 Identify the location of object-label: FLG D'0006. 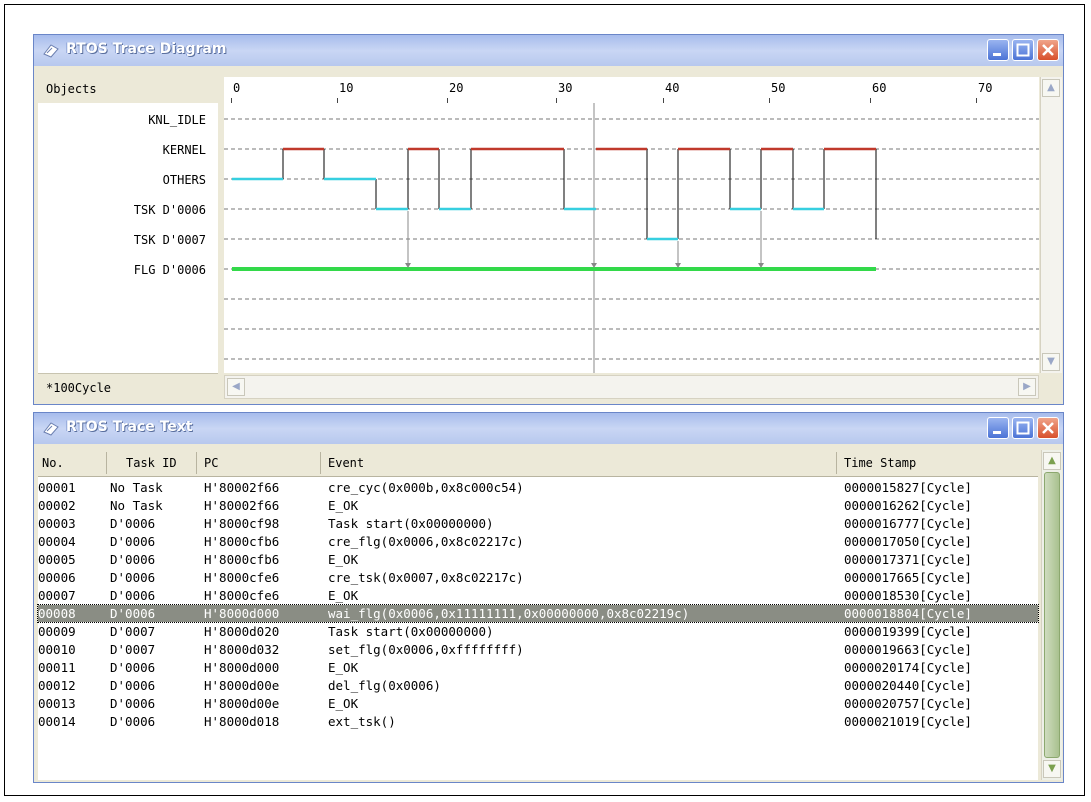
(170, 270).